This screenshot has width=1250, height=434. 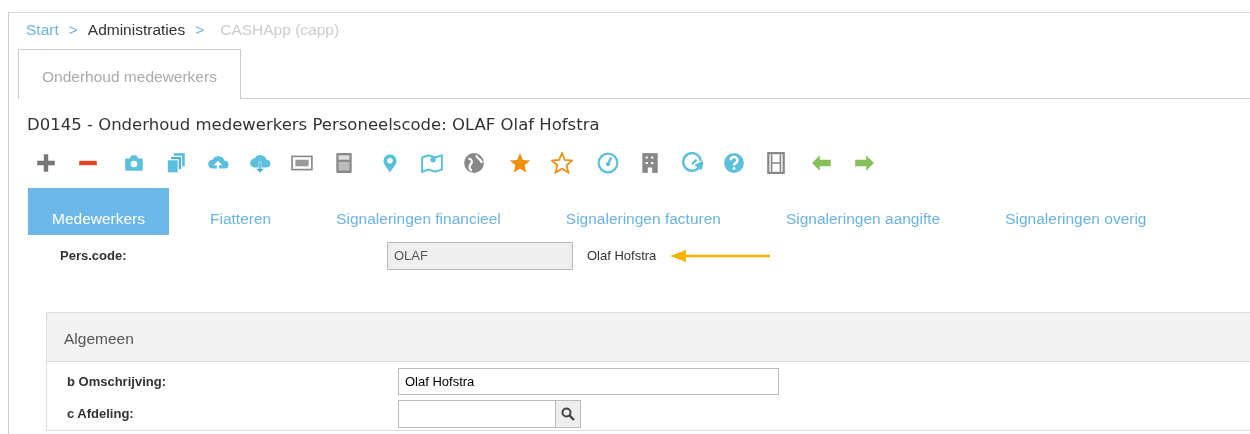 I want to click on film-icon, so click(x=776, y=162).